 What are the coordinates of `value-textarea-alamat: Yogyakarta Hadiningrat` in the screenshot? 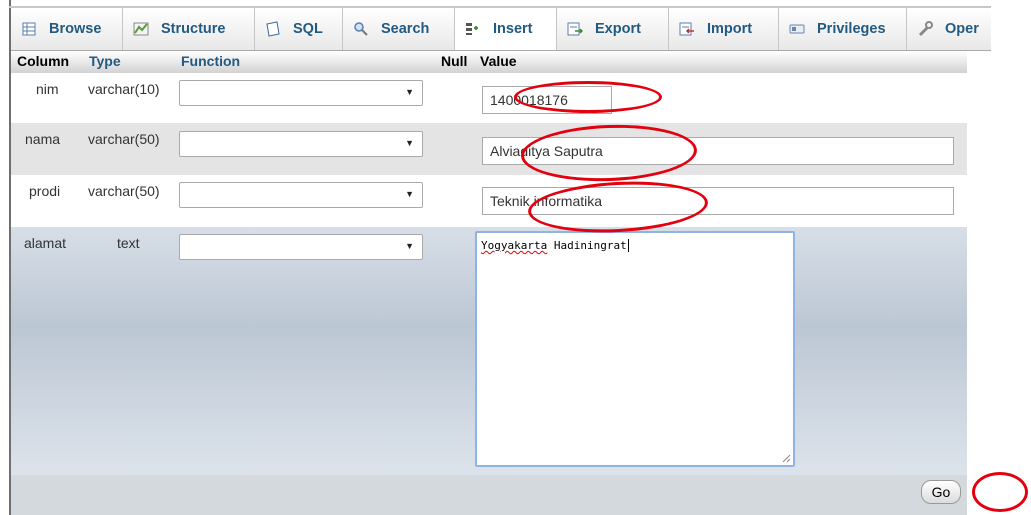 It's located at (635, 349).